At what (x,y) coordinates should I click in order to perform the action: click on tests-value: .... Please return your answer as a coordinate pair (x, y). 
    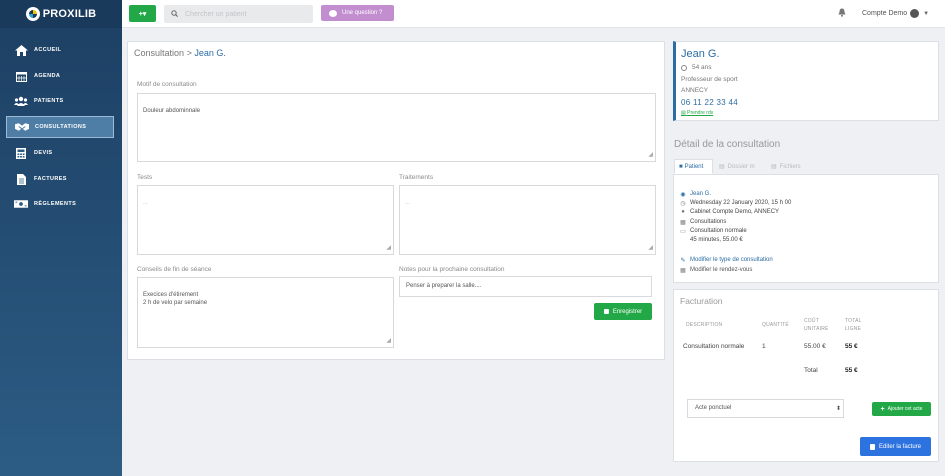
    Looking at the image, I should click on (146, 202).